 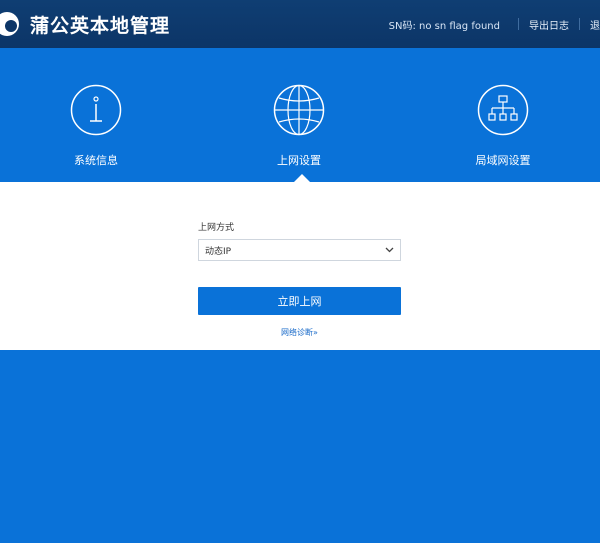 I want to click on top-links: SN码: no sn flag found 导出日志 退出, so click(x=494, y=24).